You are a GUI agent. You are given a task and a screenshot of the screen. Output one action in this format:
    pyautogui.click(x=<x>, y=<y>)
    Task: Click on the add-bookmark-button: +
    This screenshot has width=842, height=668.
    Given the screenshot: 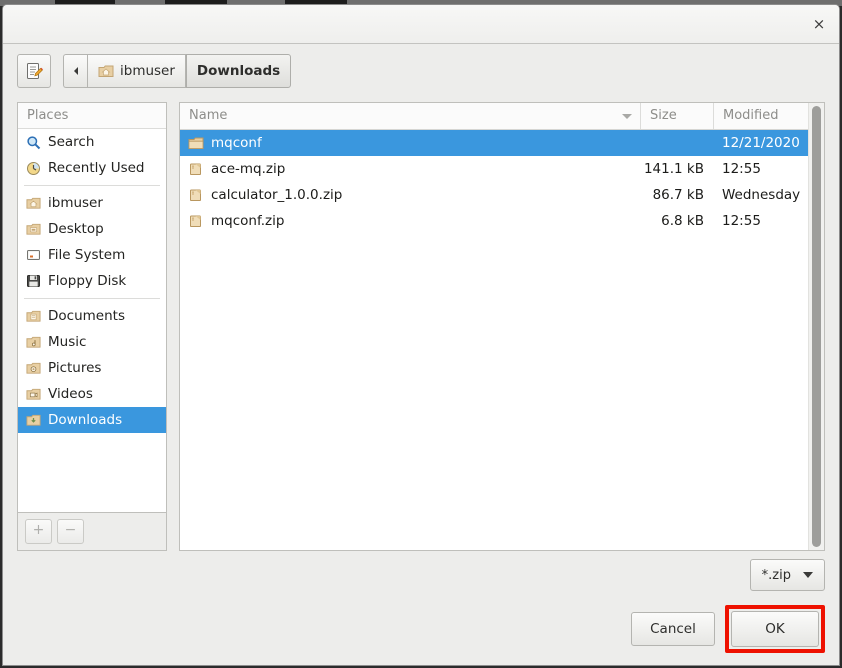 What is the action you would take?
    pyautogui.click(x=38, y=531)
    